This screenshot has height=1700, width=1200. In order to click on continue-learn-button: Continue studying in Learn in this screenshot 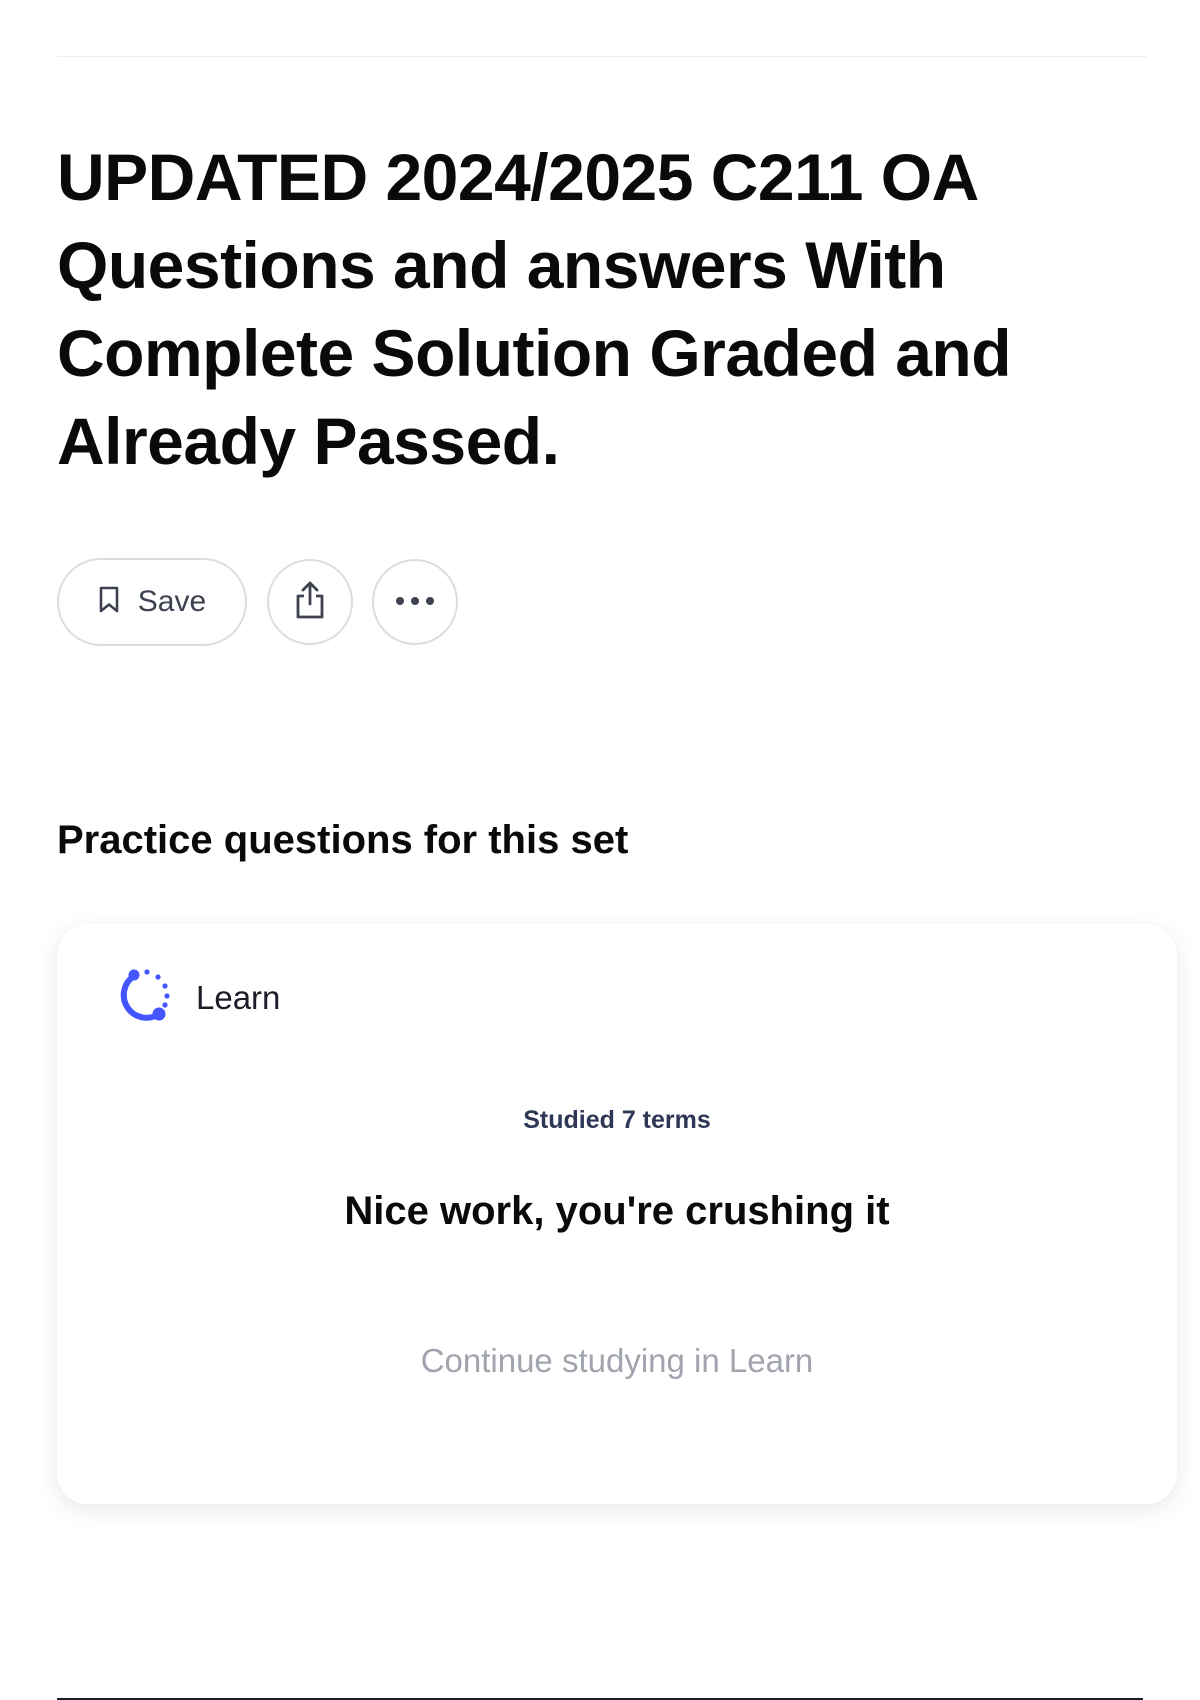, I will do `click(617, 1361)`.